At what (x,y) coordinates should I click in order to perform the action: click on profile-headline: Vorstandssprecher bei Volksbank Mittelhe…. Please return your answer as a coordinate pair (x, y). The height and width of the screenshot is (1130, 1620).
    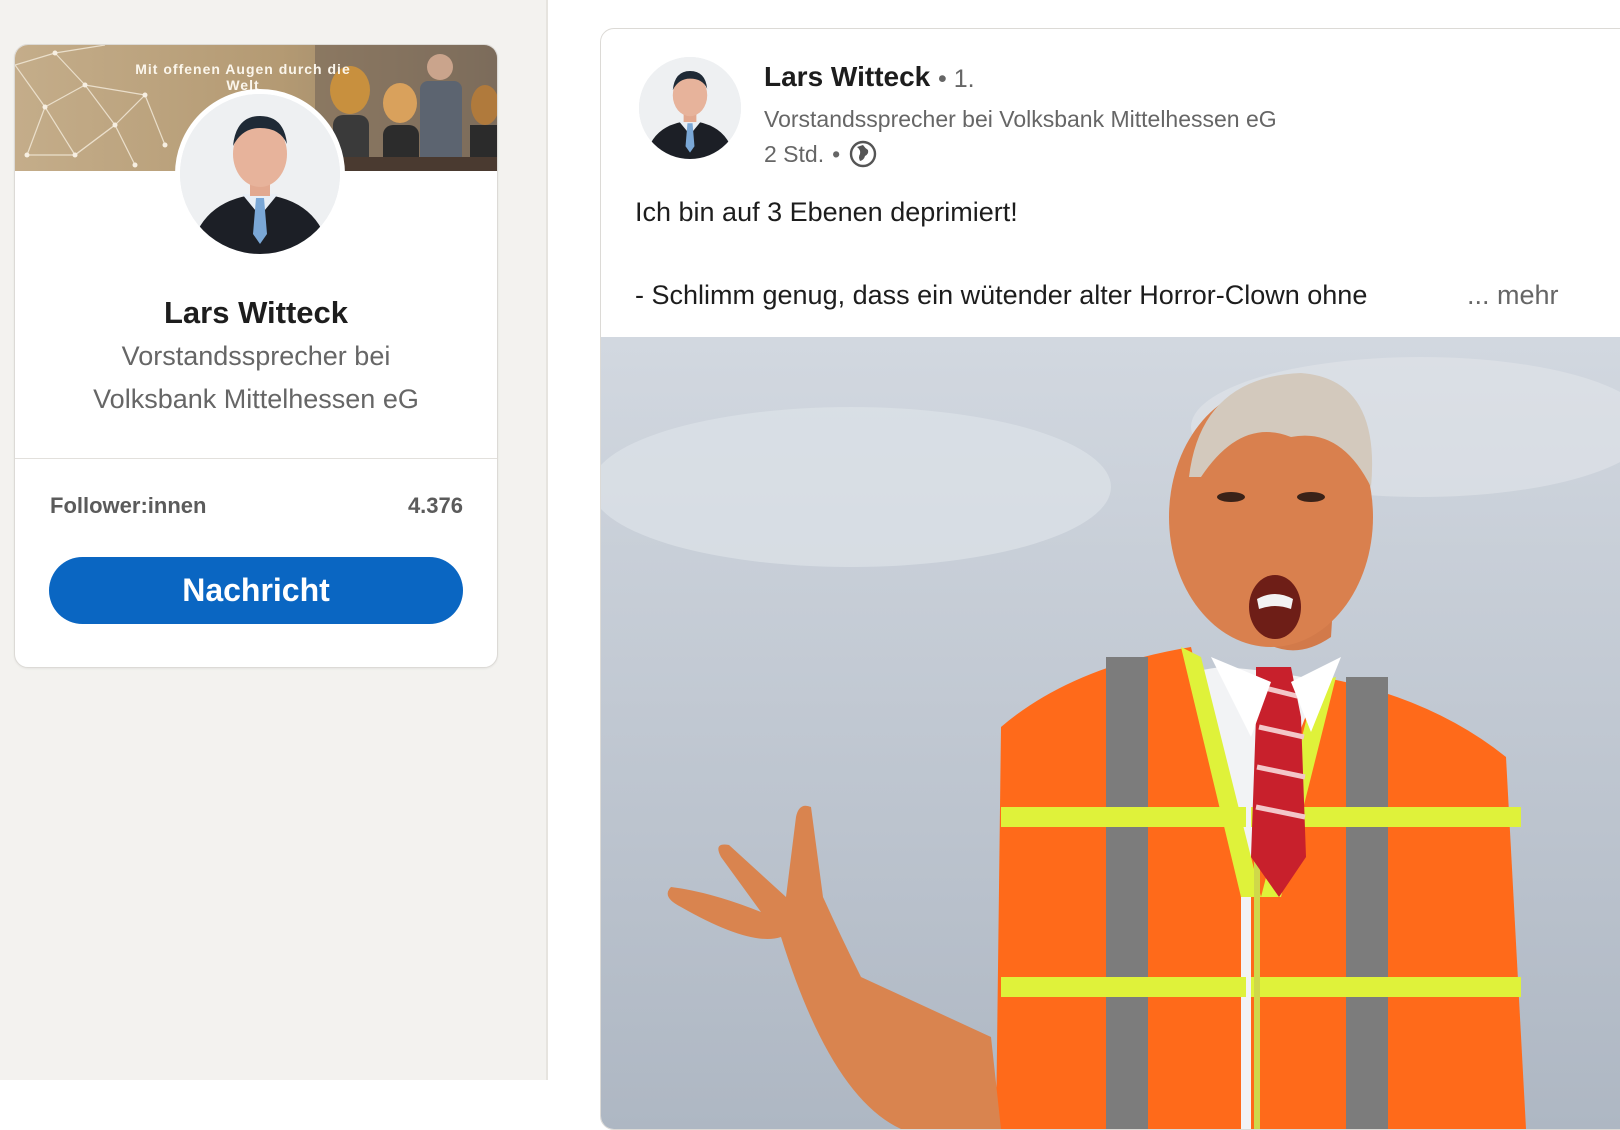
    Looking at the image, I should click on (256, 377).